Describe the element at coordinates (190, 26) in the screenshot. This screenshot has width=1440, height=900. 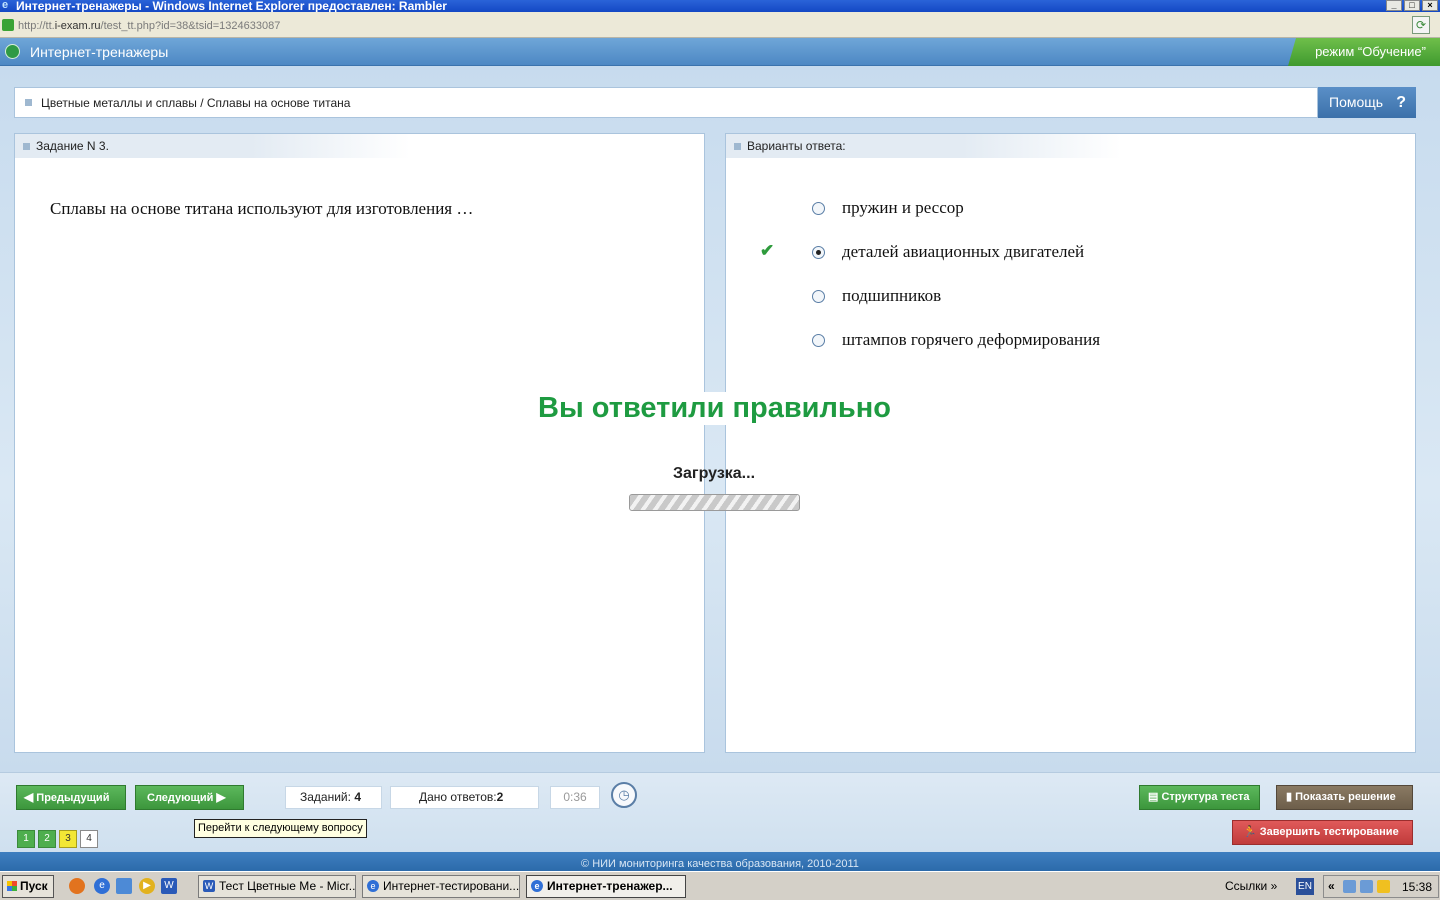
I see `url-path: /test_tt.php?id=38&tsid=1324633087` at that location.